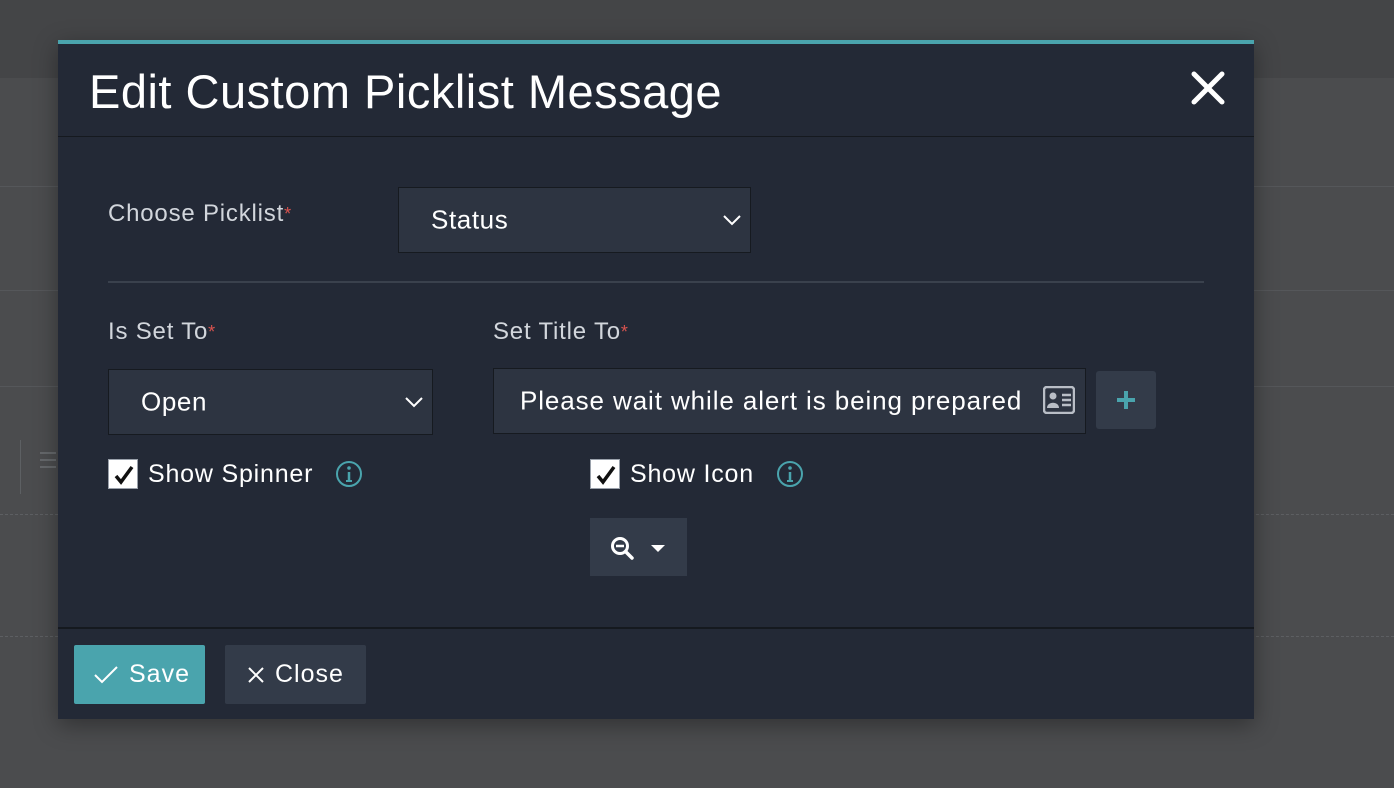 Image resolution: width=1394 pixels, height=788 pixels. What do you see at coordinates (470, 219) in the screenshot?
I see `choose-picklist-value: Status` at bounding box center [470, 219].